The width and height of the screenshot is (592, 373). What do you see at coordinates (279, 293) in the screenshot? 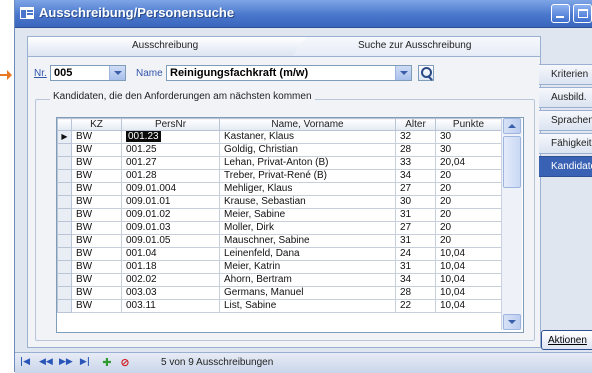
I see `table-row: BW 003.03 Germans, Manuel 28 10,04` at bounding box center [279, 293].